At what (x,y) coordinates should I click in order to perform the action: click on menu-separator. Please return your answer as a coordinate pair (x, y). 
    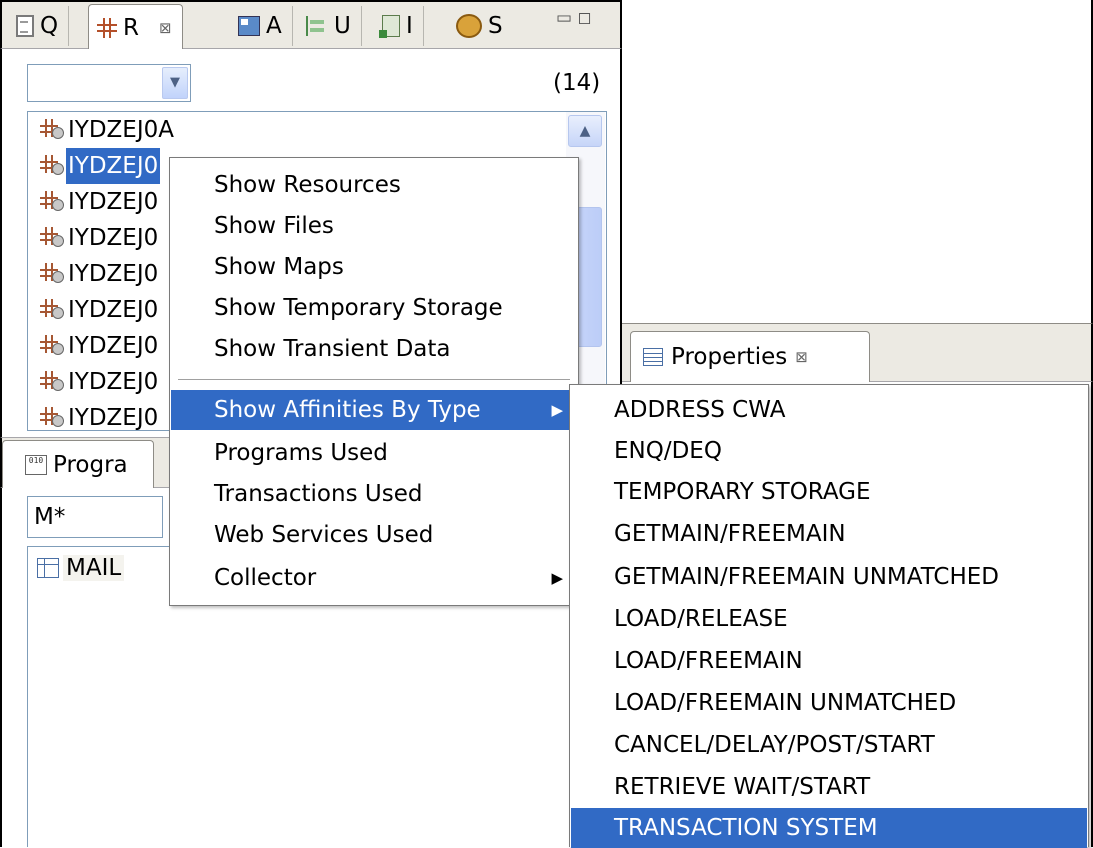
    Looking at the image, I should click on (374, 379).